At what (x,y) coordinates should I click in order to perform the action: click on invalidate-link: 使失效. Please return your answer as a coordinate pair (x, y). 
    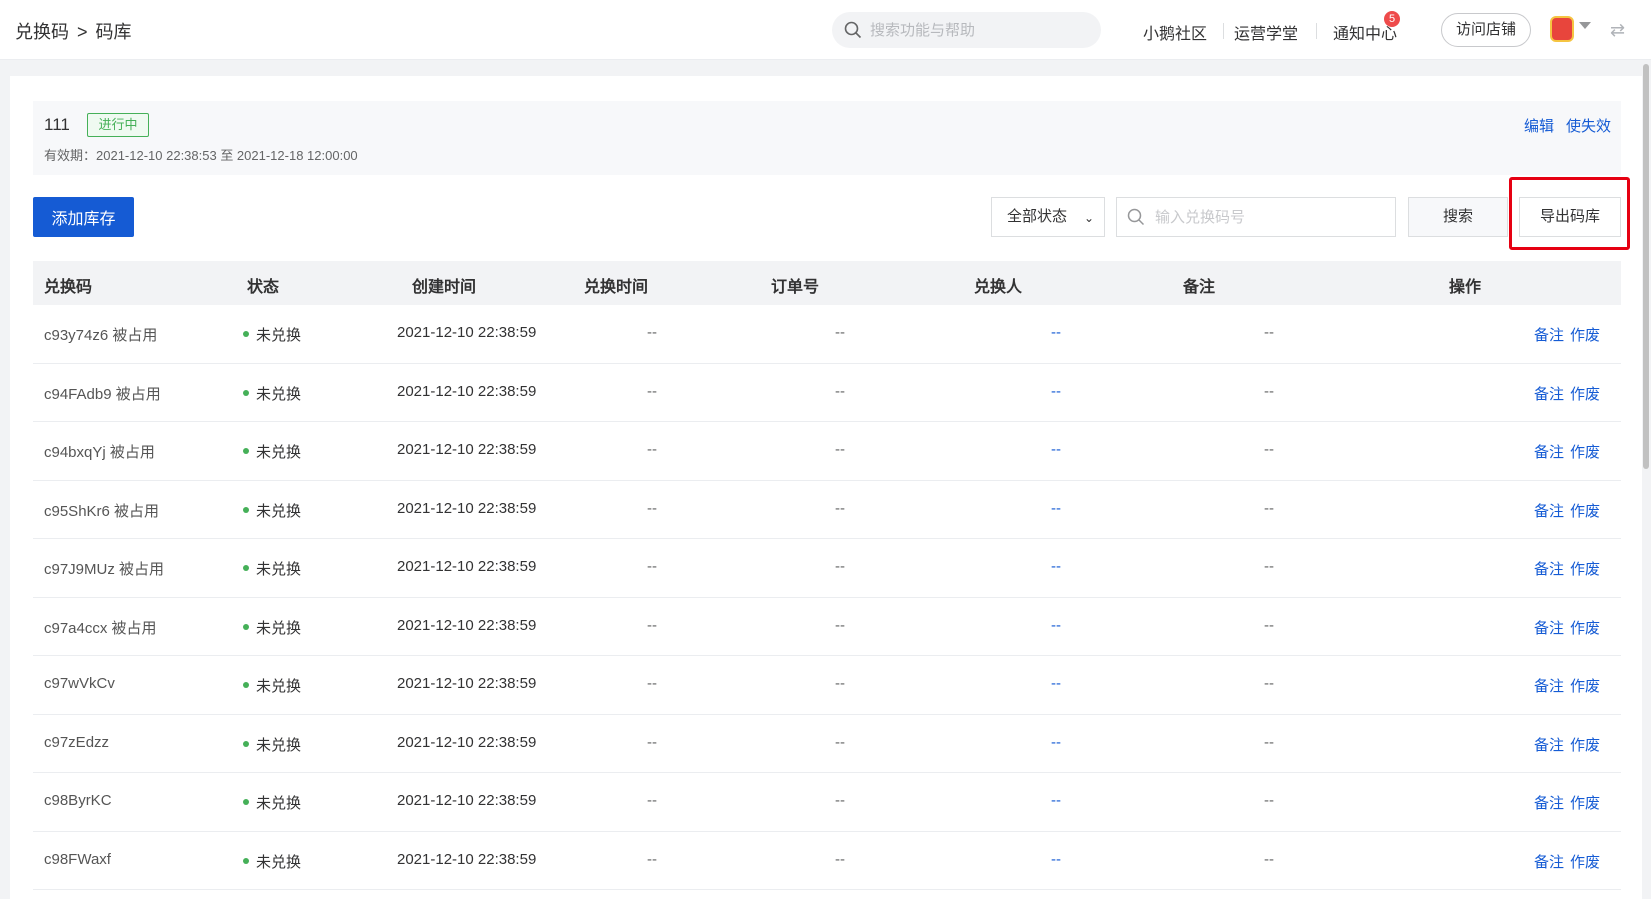
    Looking at the image, I should click on (1588, 126).